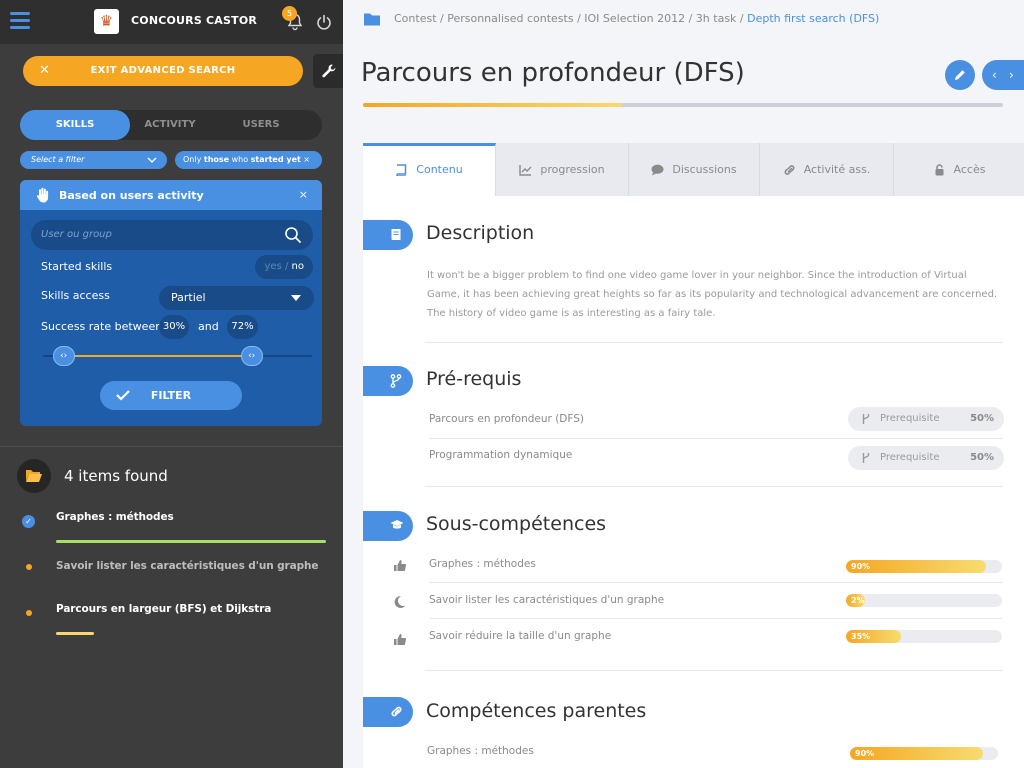 This screenshot has height=768, width=1024. I want to click on exit-advanced-search-label: EXIT ADVANCED SEARCH, so click(163, 70).